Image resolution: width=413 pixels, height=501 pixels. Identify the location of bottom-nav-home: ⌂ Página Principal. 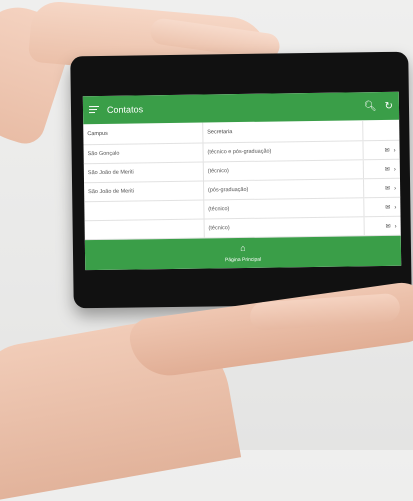
(243, 253).